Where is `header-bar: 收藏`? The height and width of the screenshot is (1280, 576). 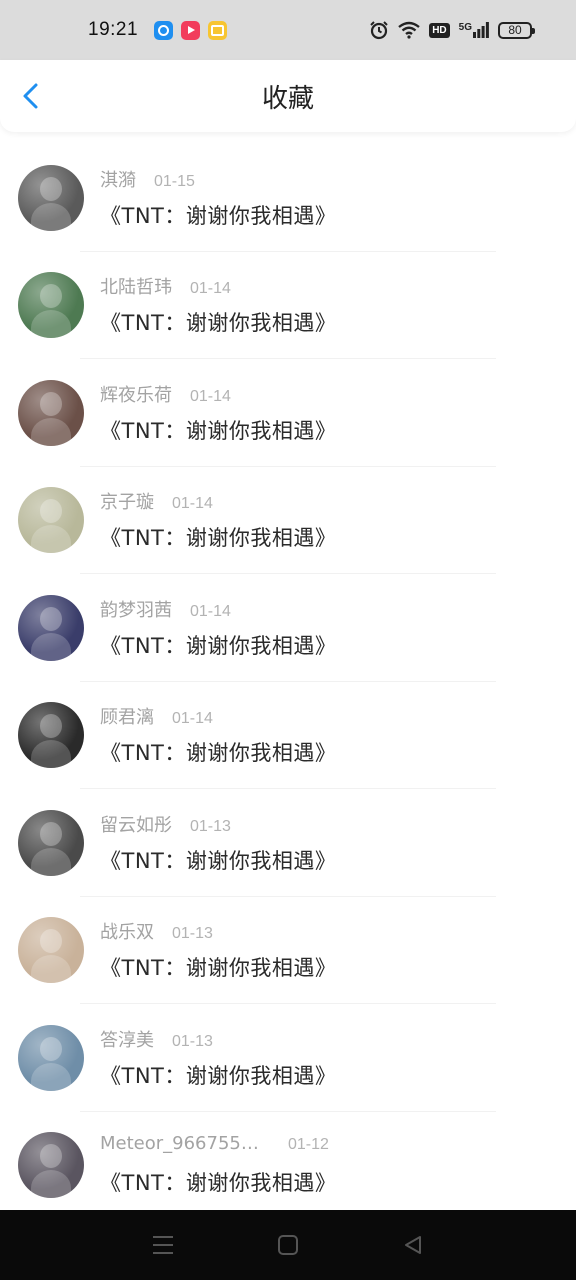
header-bar: 收藏 is located at coordinates (288, 96).